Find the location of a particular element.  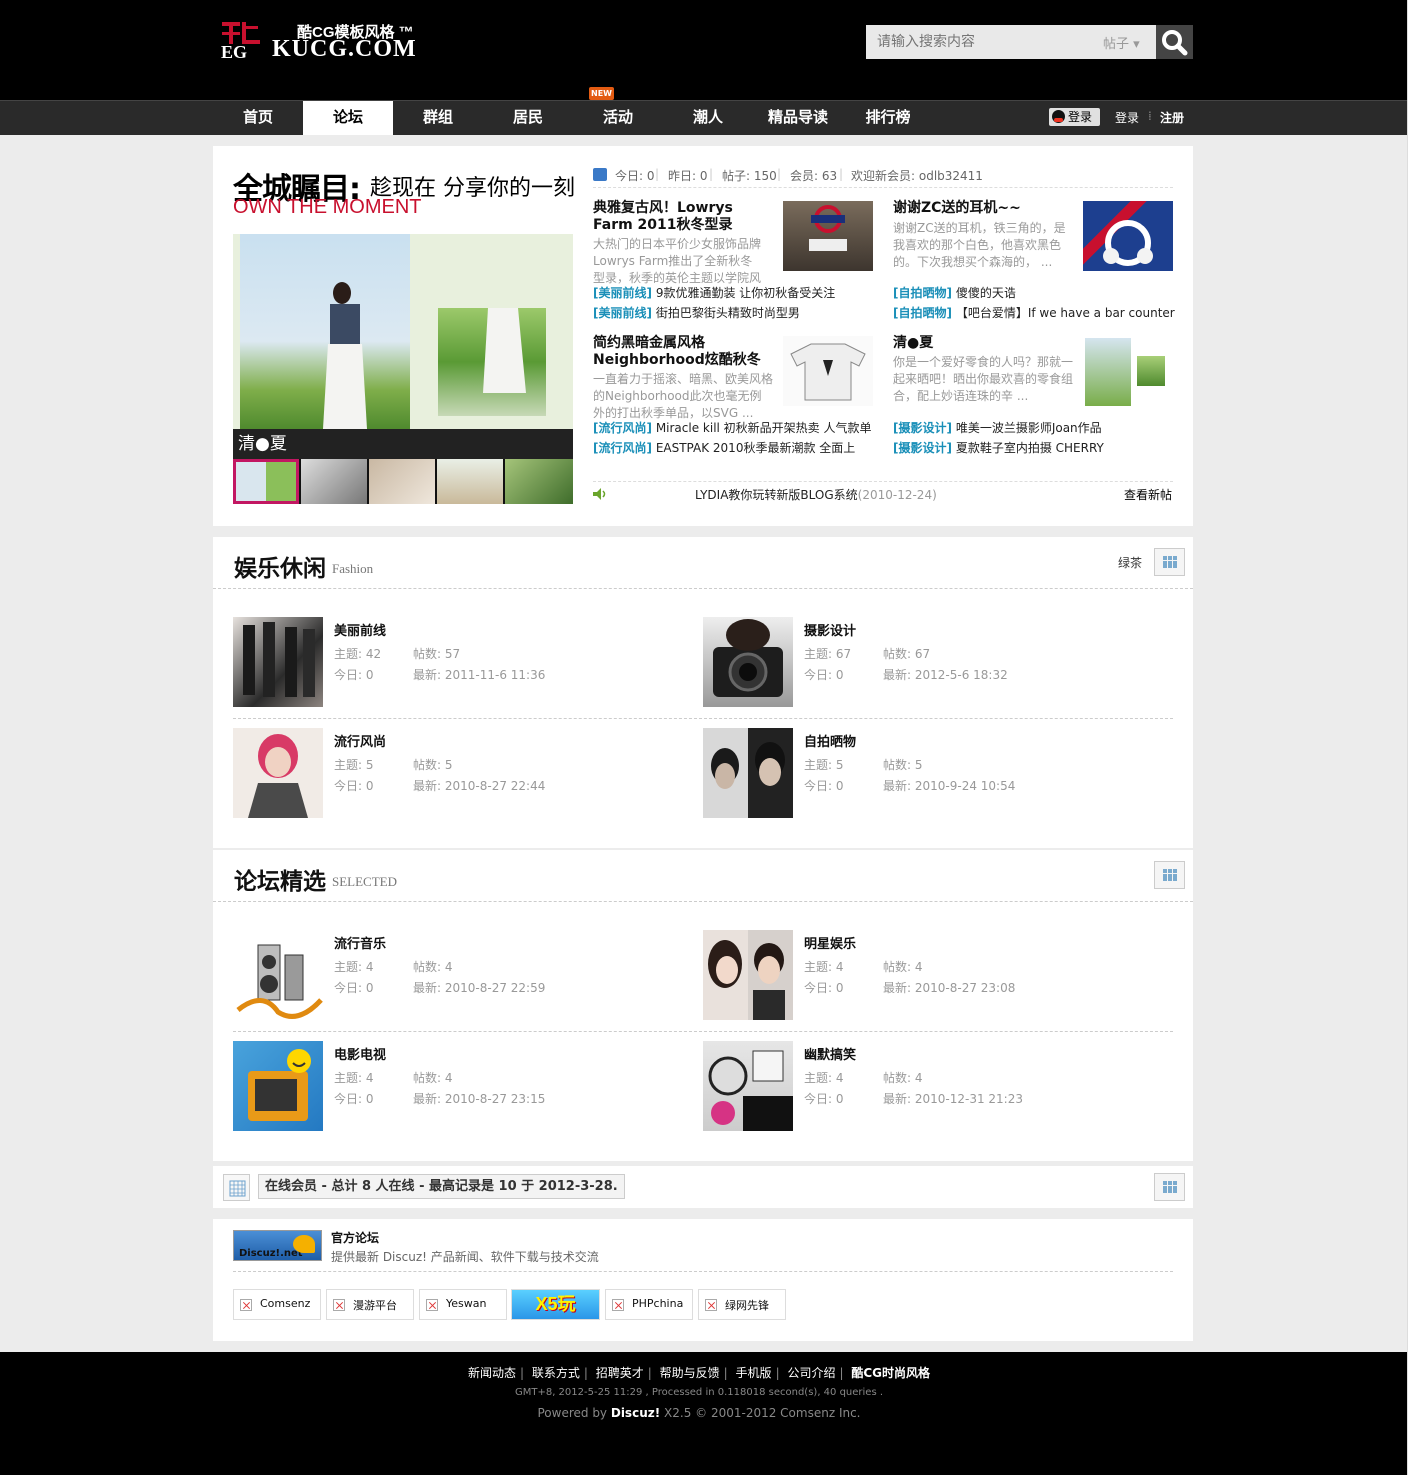

section-moderator: 绿茶 is located at coordinates (1130, 562).